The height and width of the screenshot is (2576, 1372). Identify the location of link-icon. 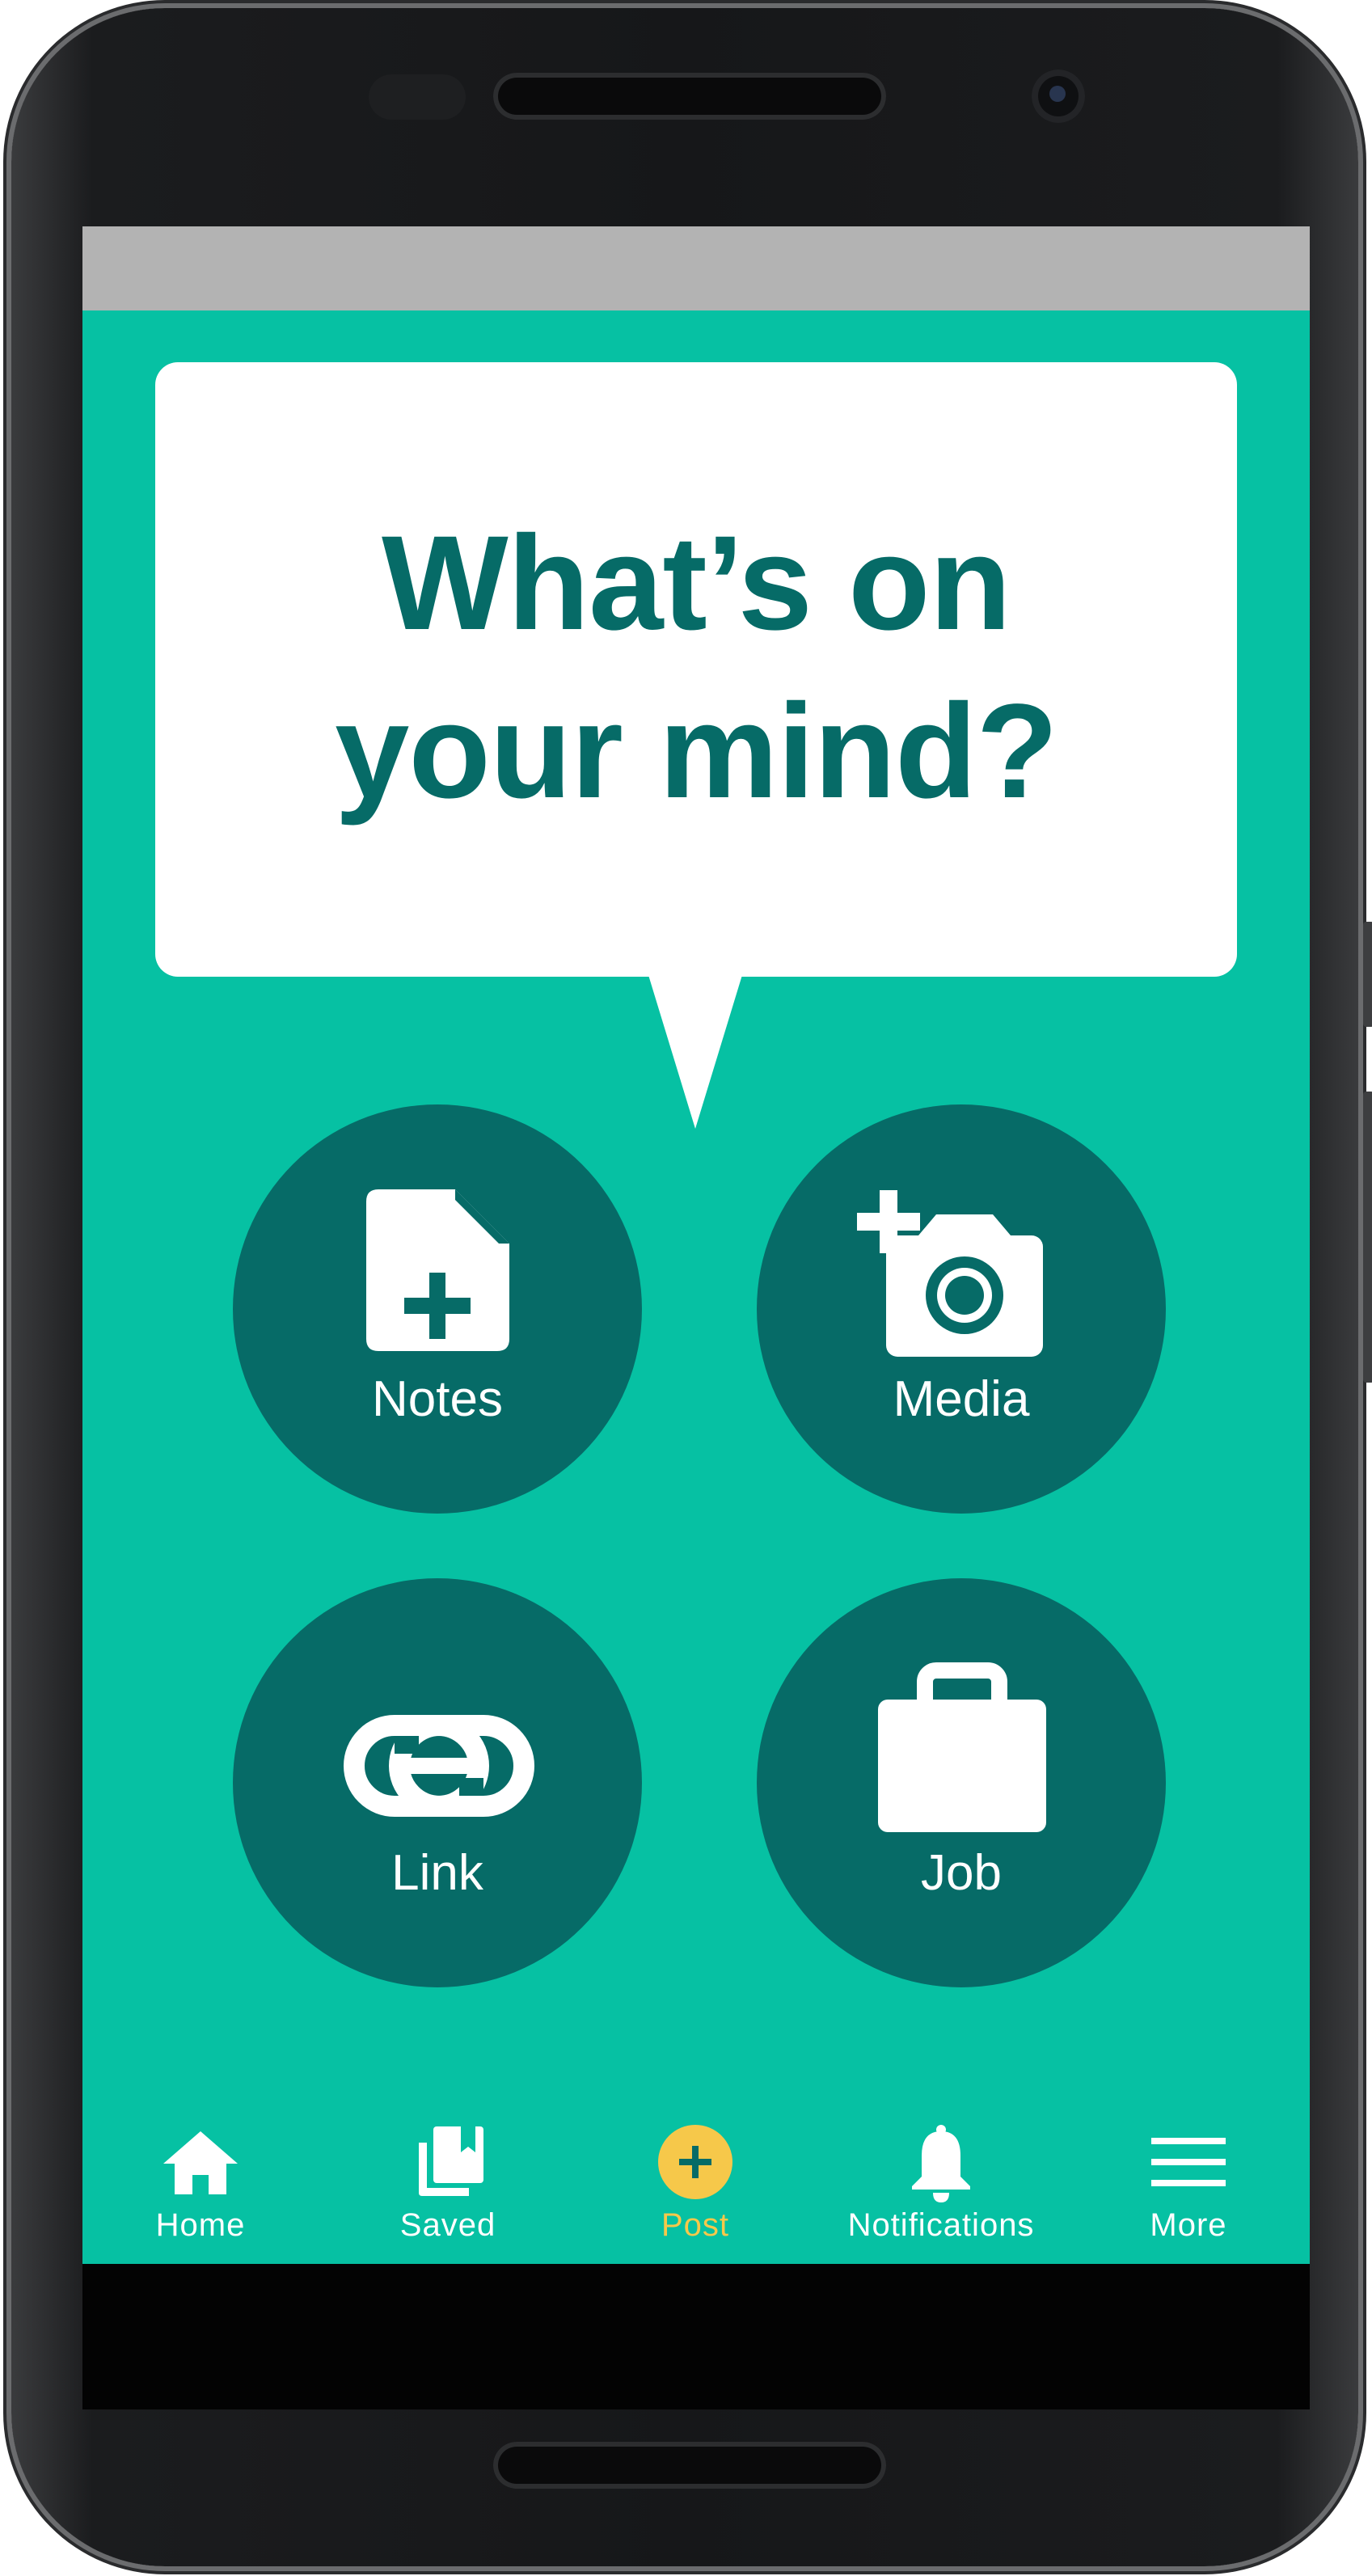
(439, 1766).